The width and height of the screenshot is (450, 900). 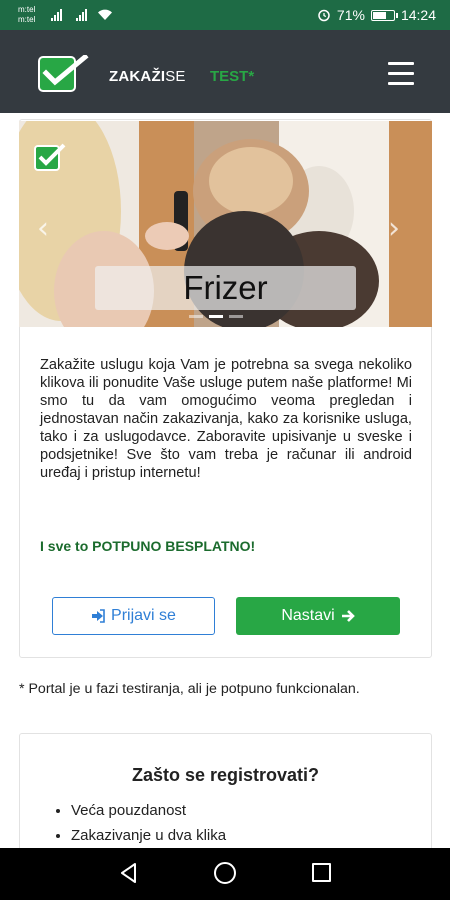 What do you see at coordinates (98, 616) in the screenshot?
I see `sign-in-icon` at bounding box center [98, 616].